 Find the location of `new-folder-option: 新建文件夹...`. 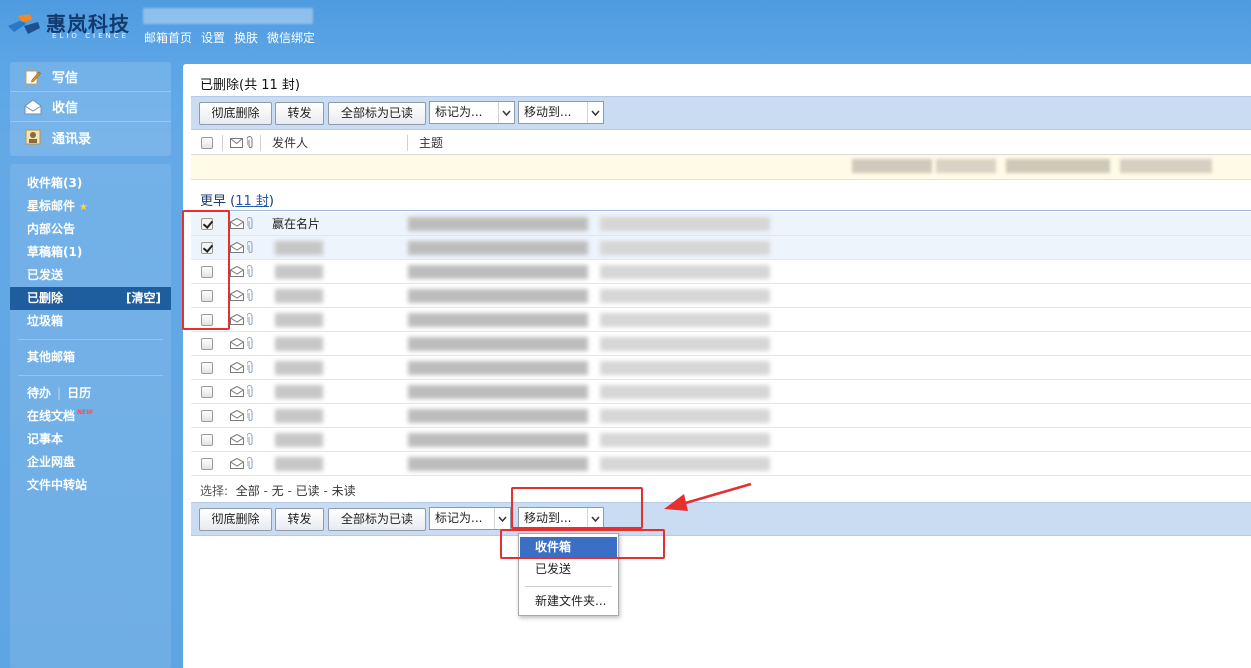

new-folder-option: 新建文件夹... is located at coordinates (568, 601).